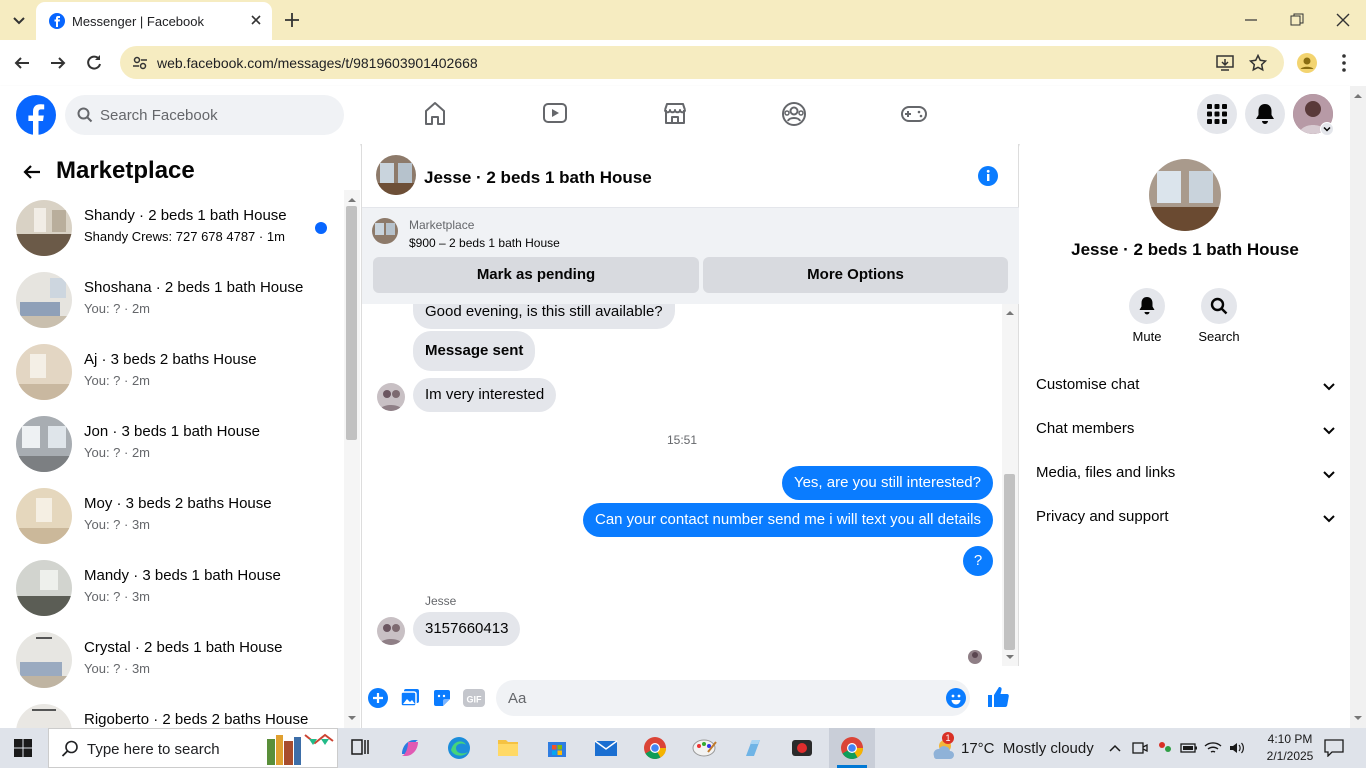  What do you see at coordinates (1225, 63) in the screenshot?
I see `install-app-icon` at bounding box center [1225, 63].